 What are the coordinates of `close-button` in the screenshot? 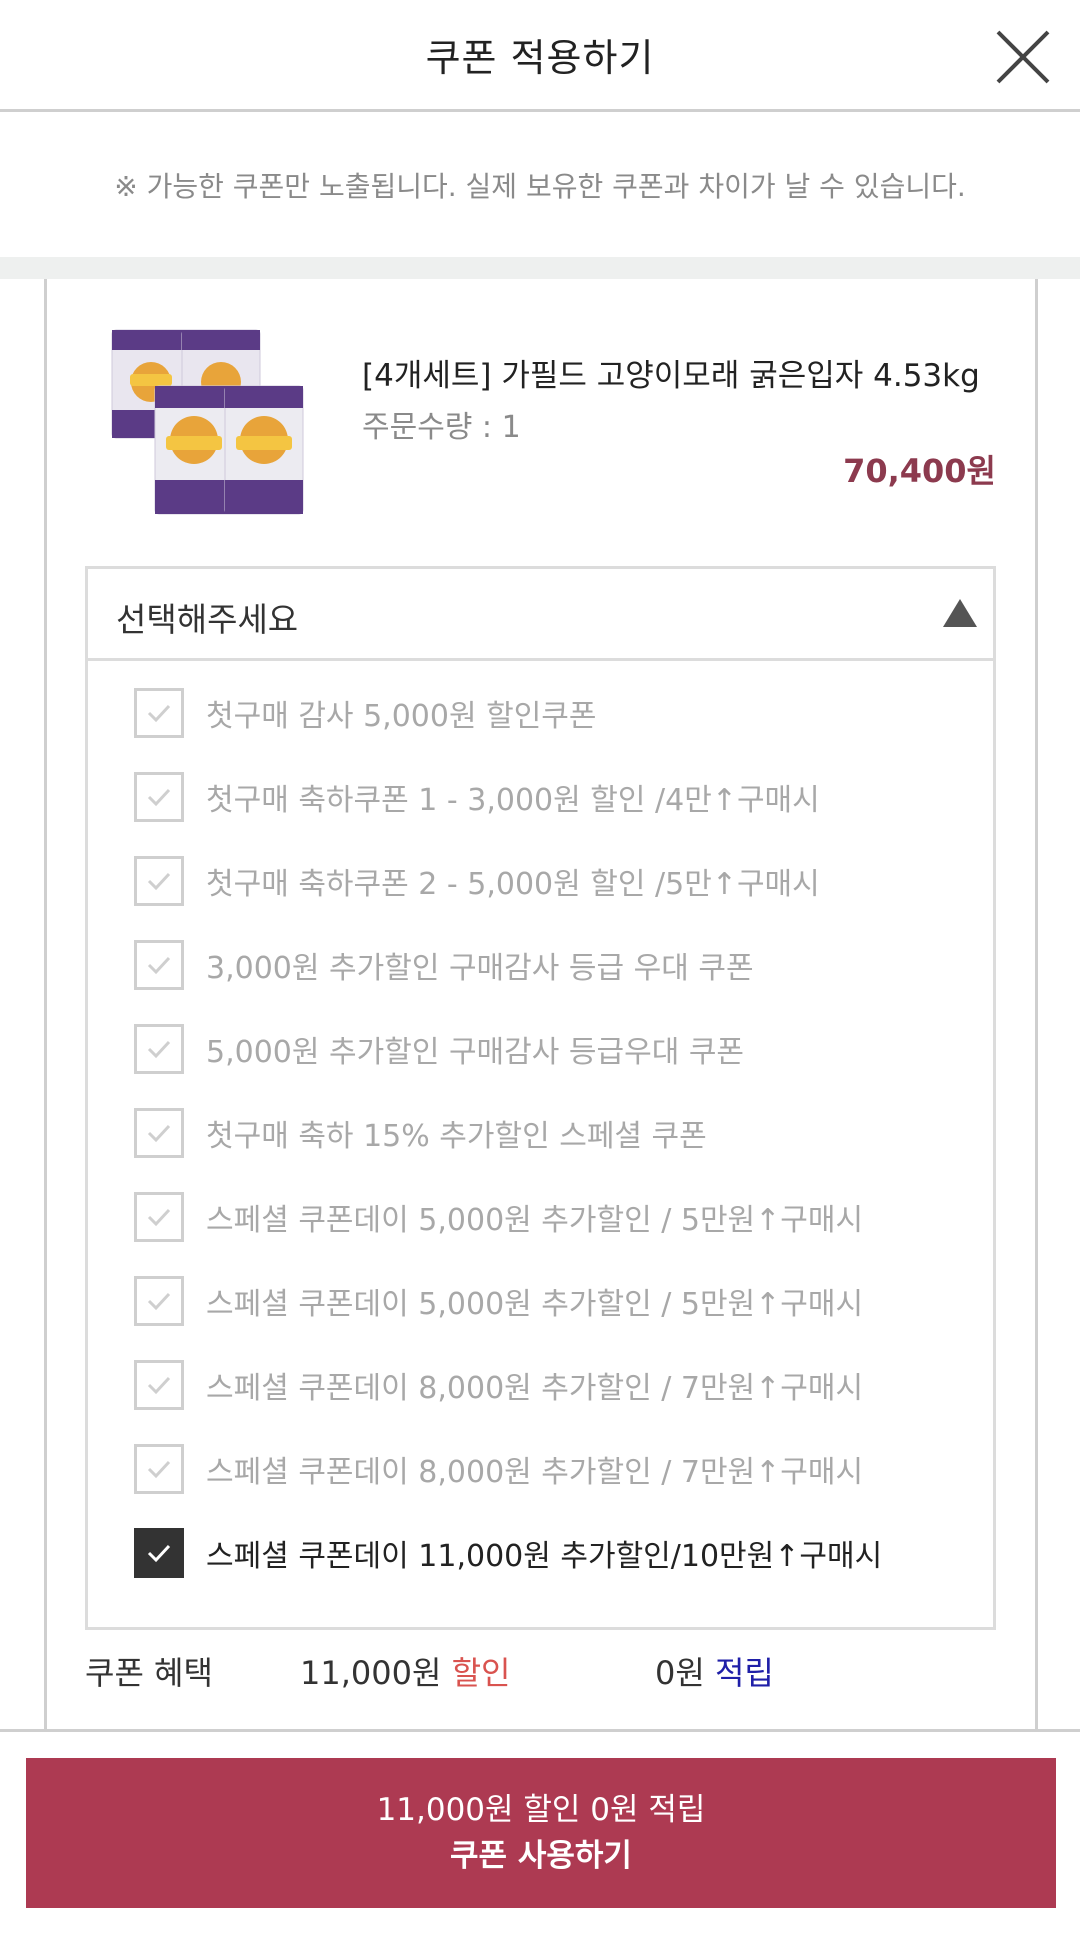 It's located at (1023, 57).